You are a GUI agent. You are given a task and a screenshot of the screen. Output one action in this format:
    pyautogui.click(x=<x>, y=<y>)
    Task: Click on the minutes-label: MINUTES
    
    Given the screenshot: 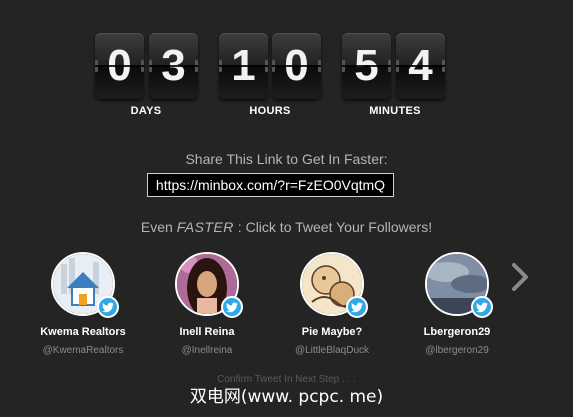 What is the action you would take?
    pyautogui.click(x=395, y=111)
    